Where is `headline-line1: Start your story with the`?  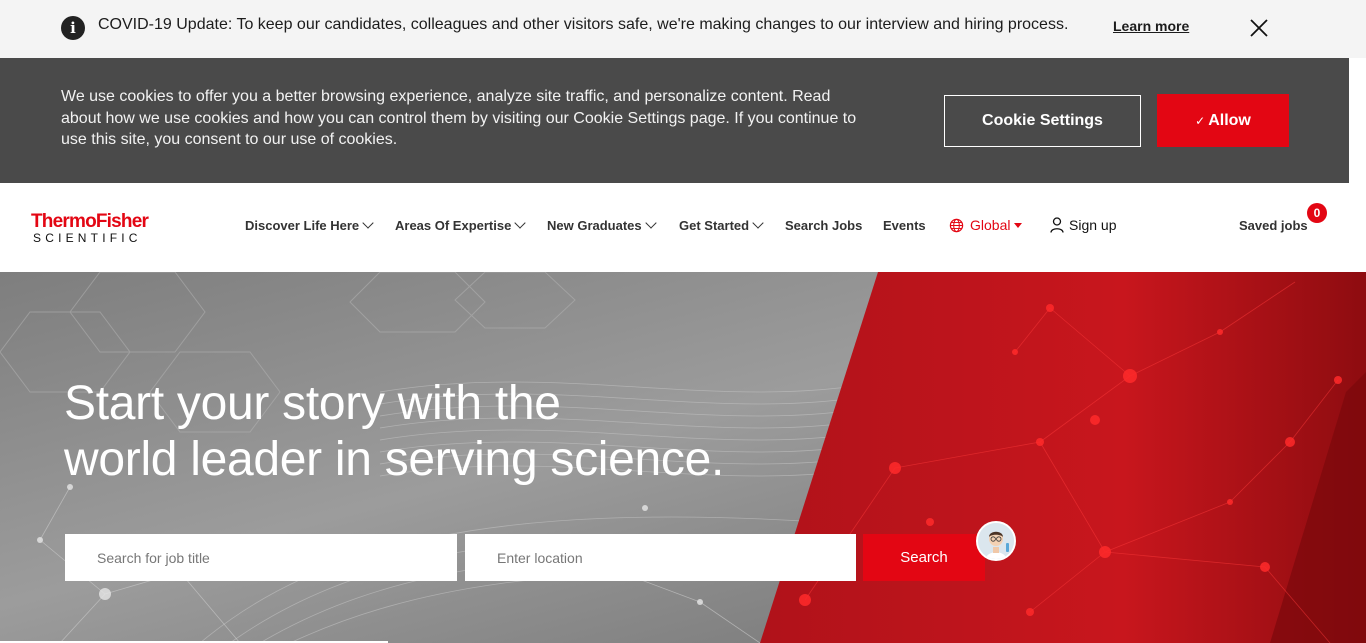 headline-line1: Start your story with the is located at coordinates (312, 403).